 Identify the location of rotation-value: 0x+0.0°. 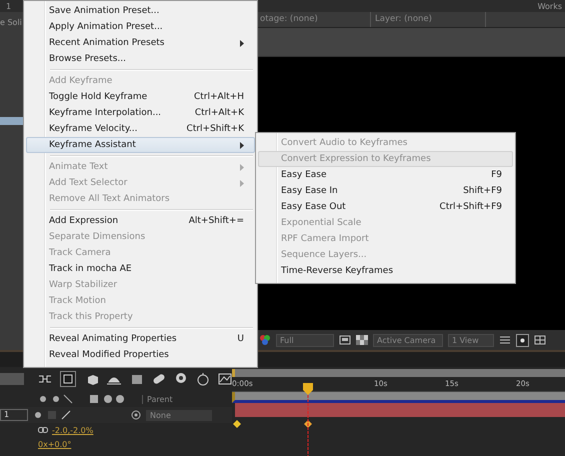
(55, 444).